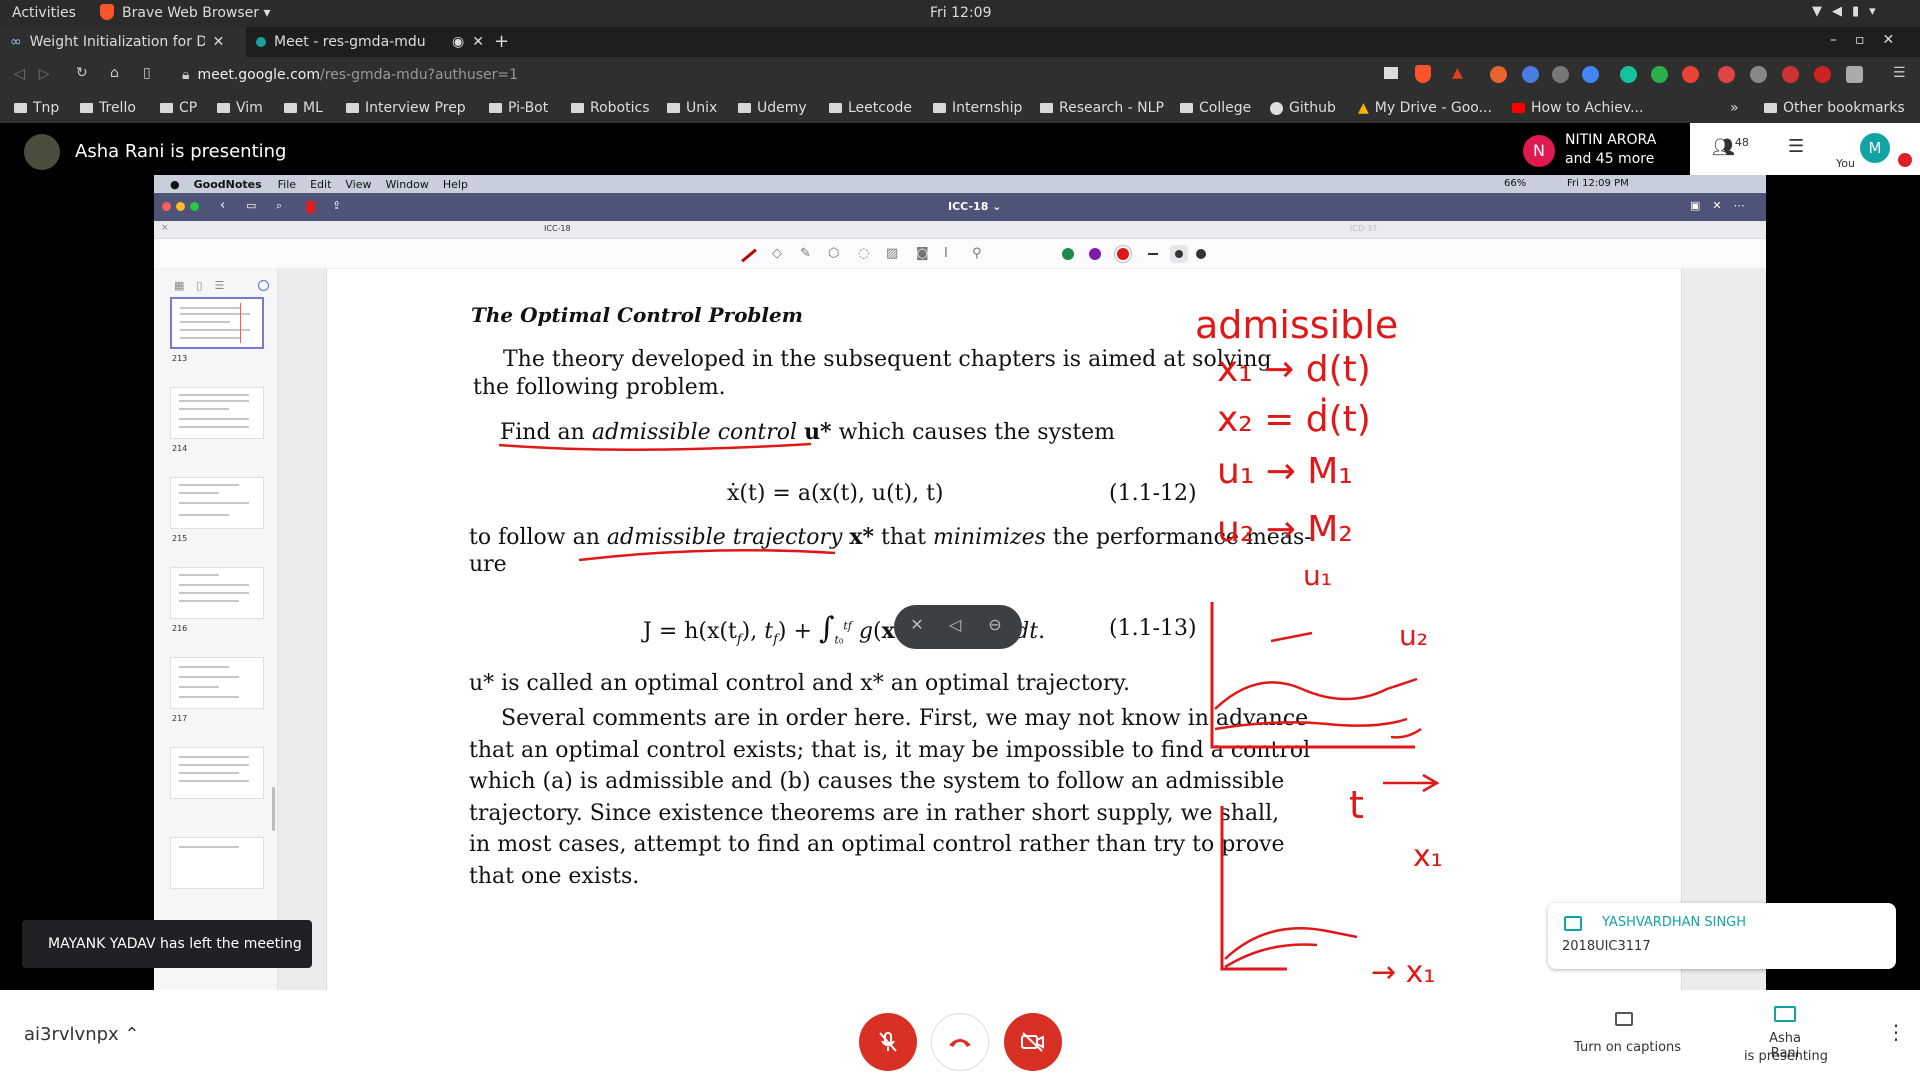  I want to click on menu-file: File, so click(287, 184).